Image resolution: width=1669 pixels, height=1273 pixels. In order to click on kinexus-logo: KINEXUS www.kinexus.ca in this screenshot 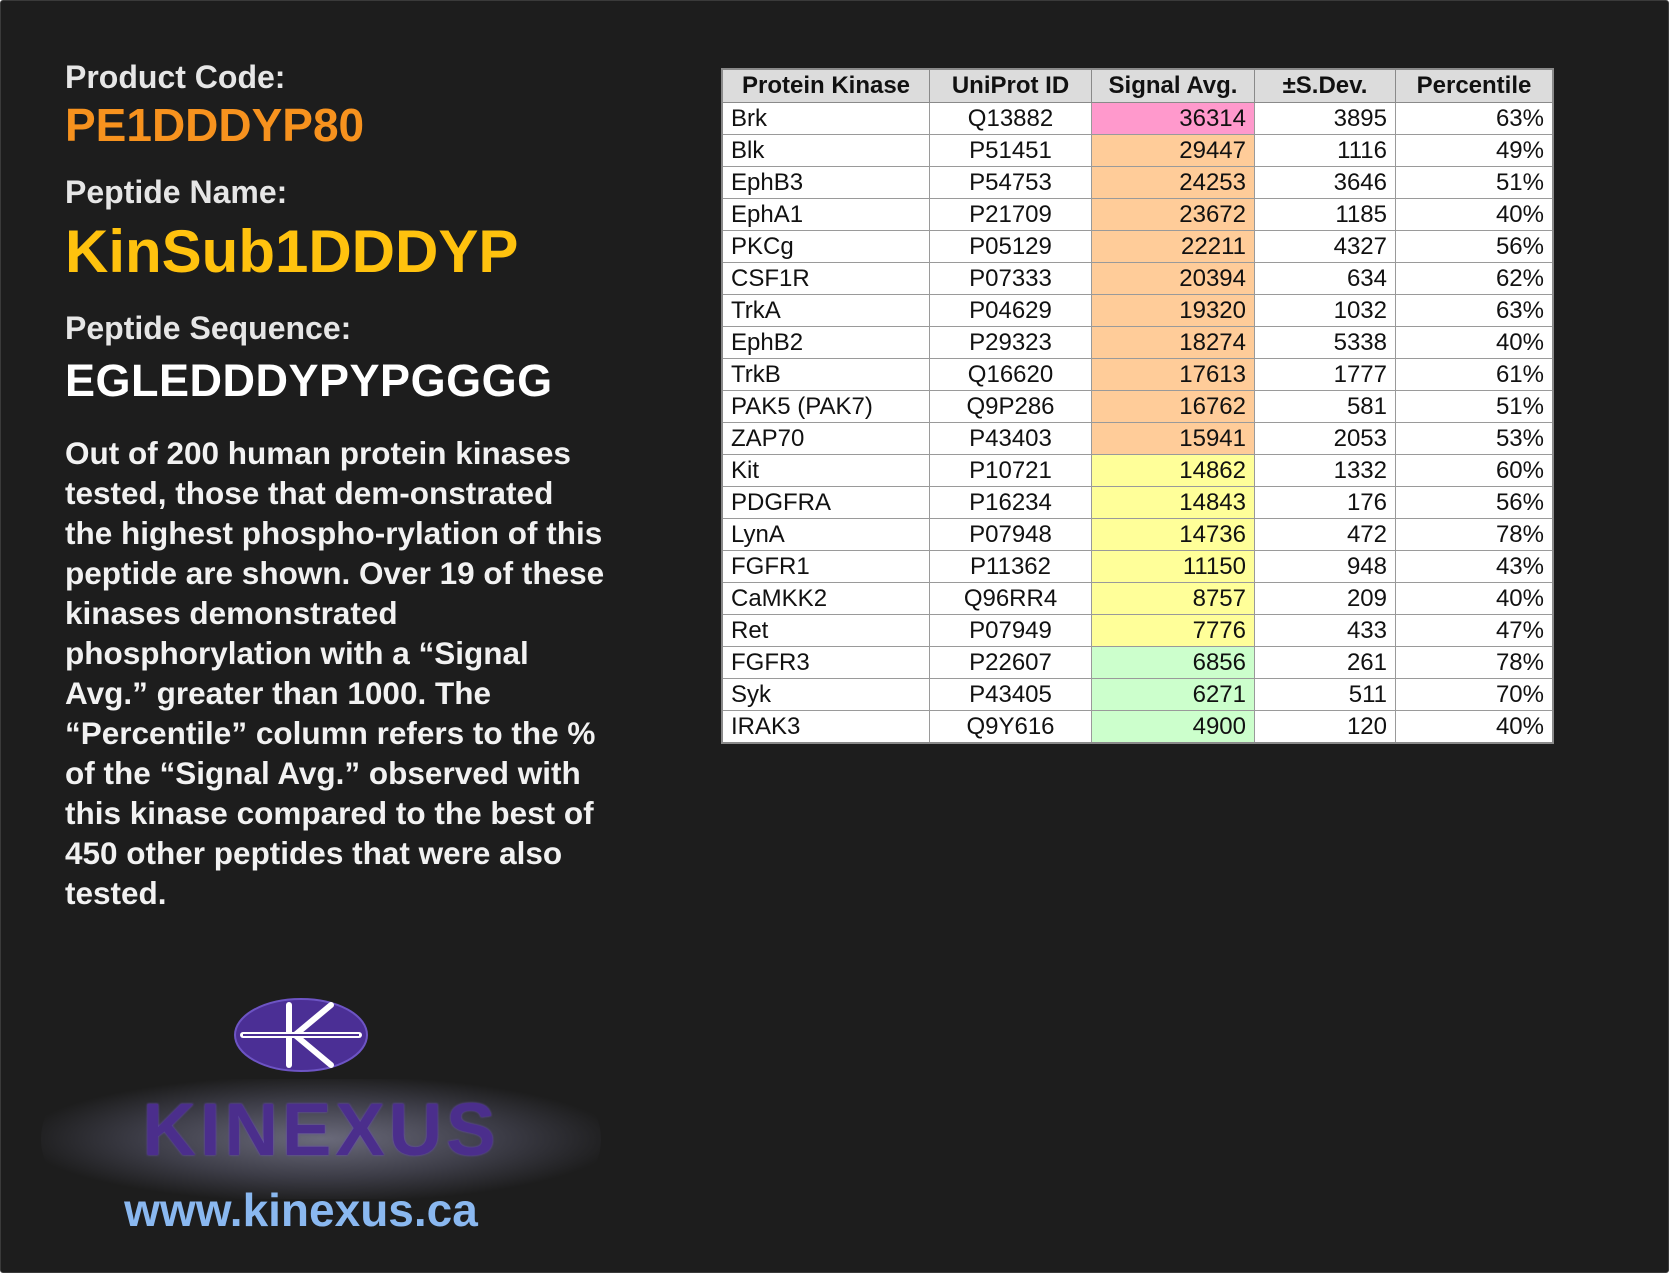, I will do `click(321, 1113)`.